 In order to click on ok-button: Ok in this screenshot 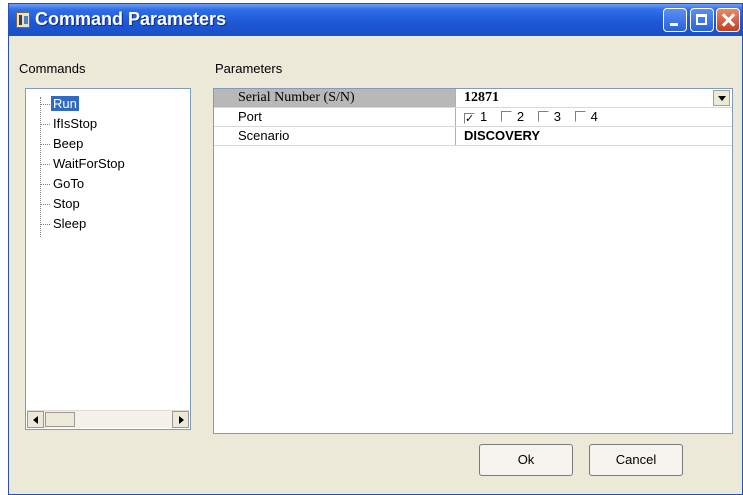, I will do `click(526, 460)`.